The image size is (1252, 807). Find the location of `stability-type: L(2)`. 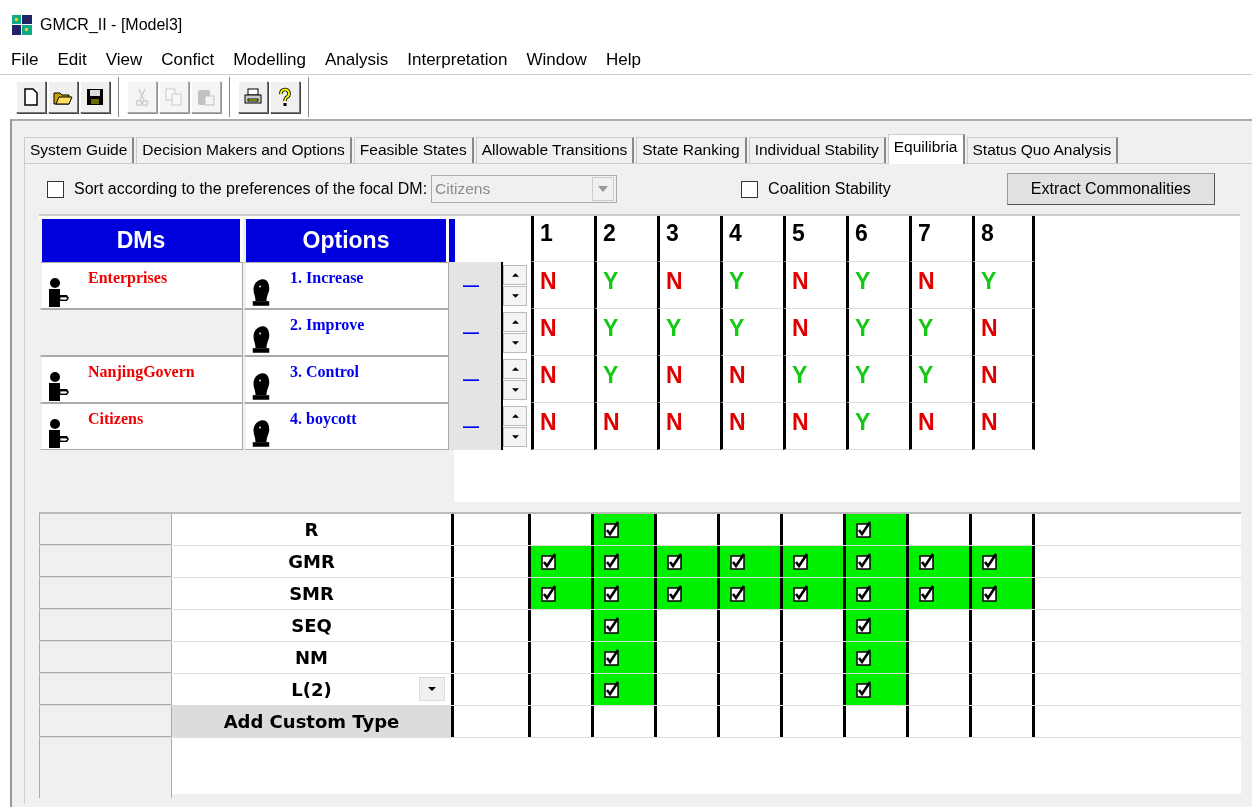

stability-type: L(2) is located at coordinates (311, 689).